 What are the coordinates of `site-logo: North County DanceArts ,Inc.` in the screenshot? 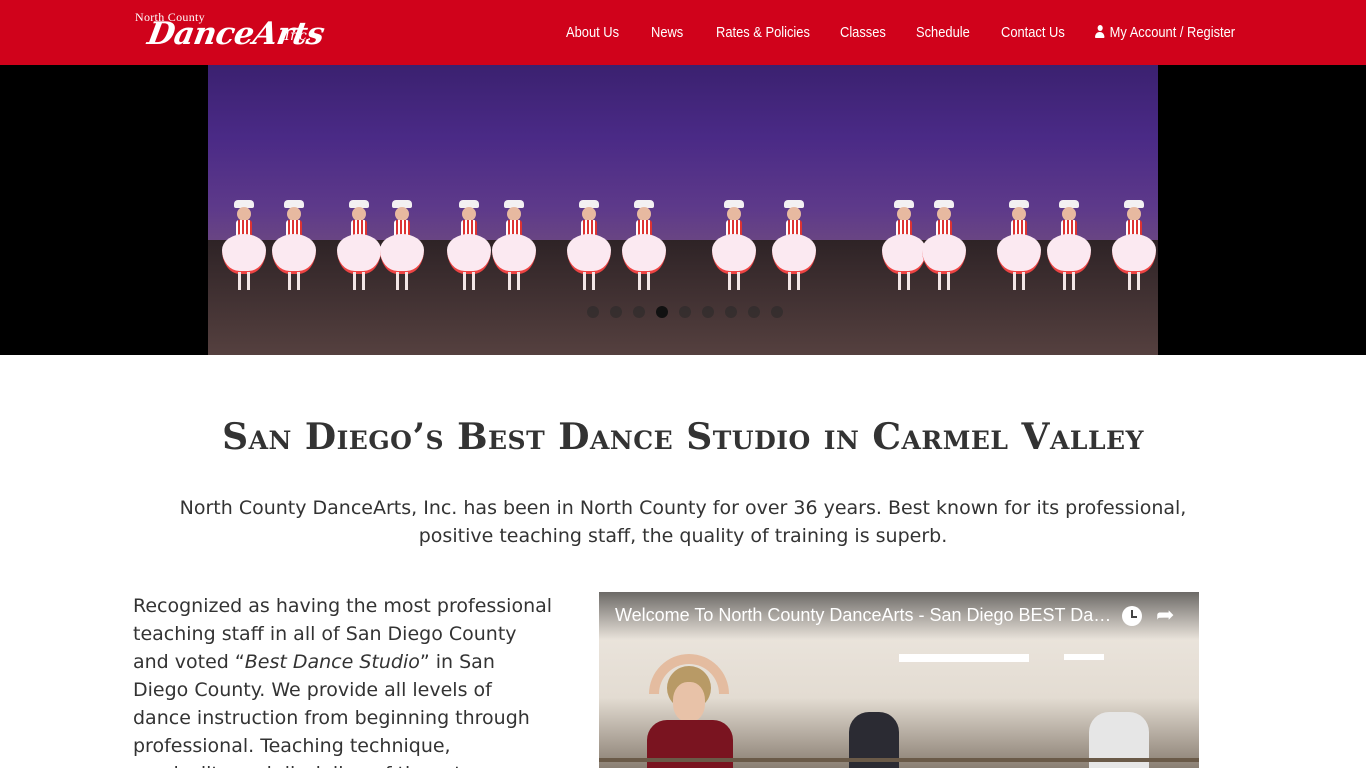 It's located at (230, 32).